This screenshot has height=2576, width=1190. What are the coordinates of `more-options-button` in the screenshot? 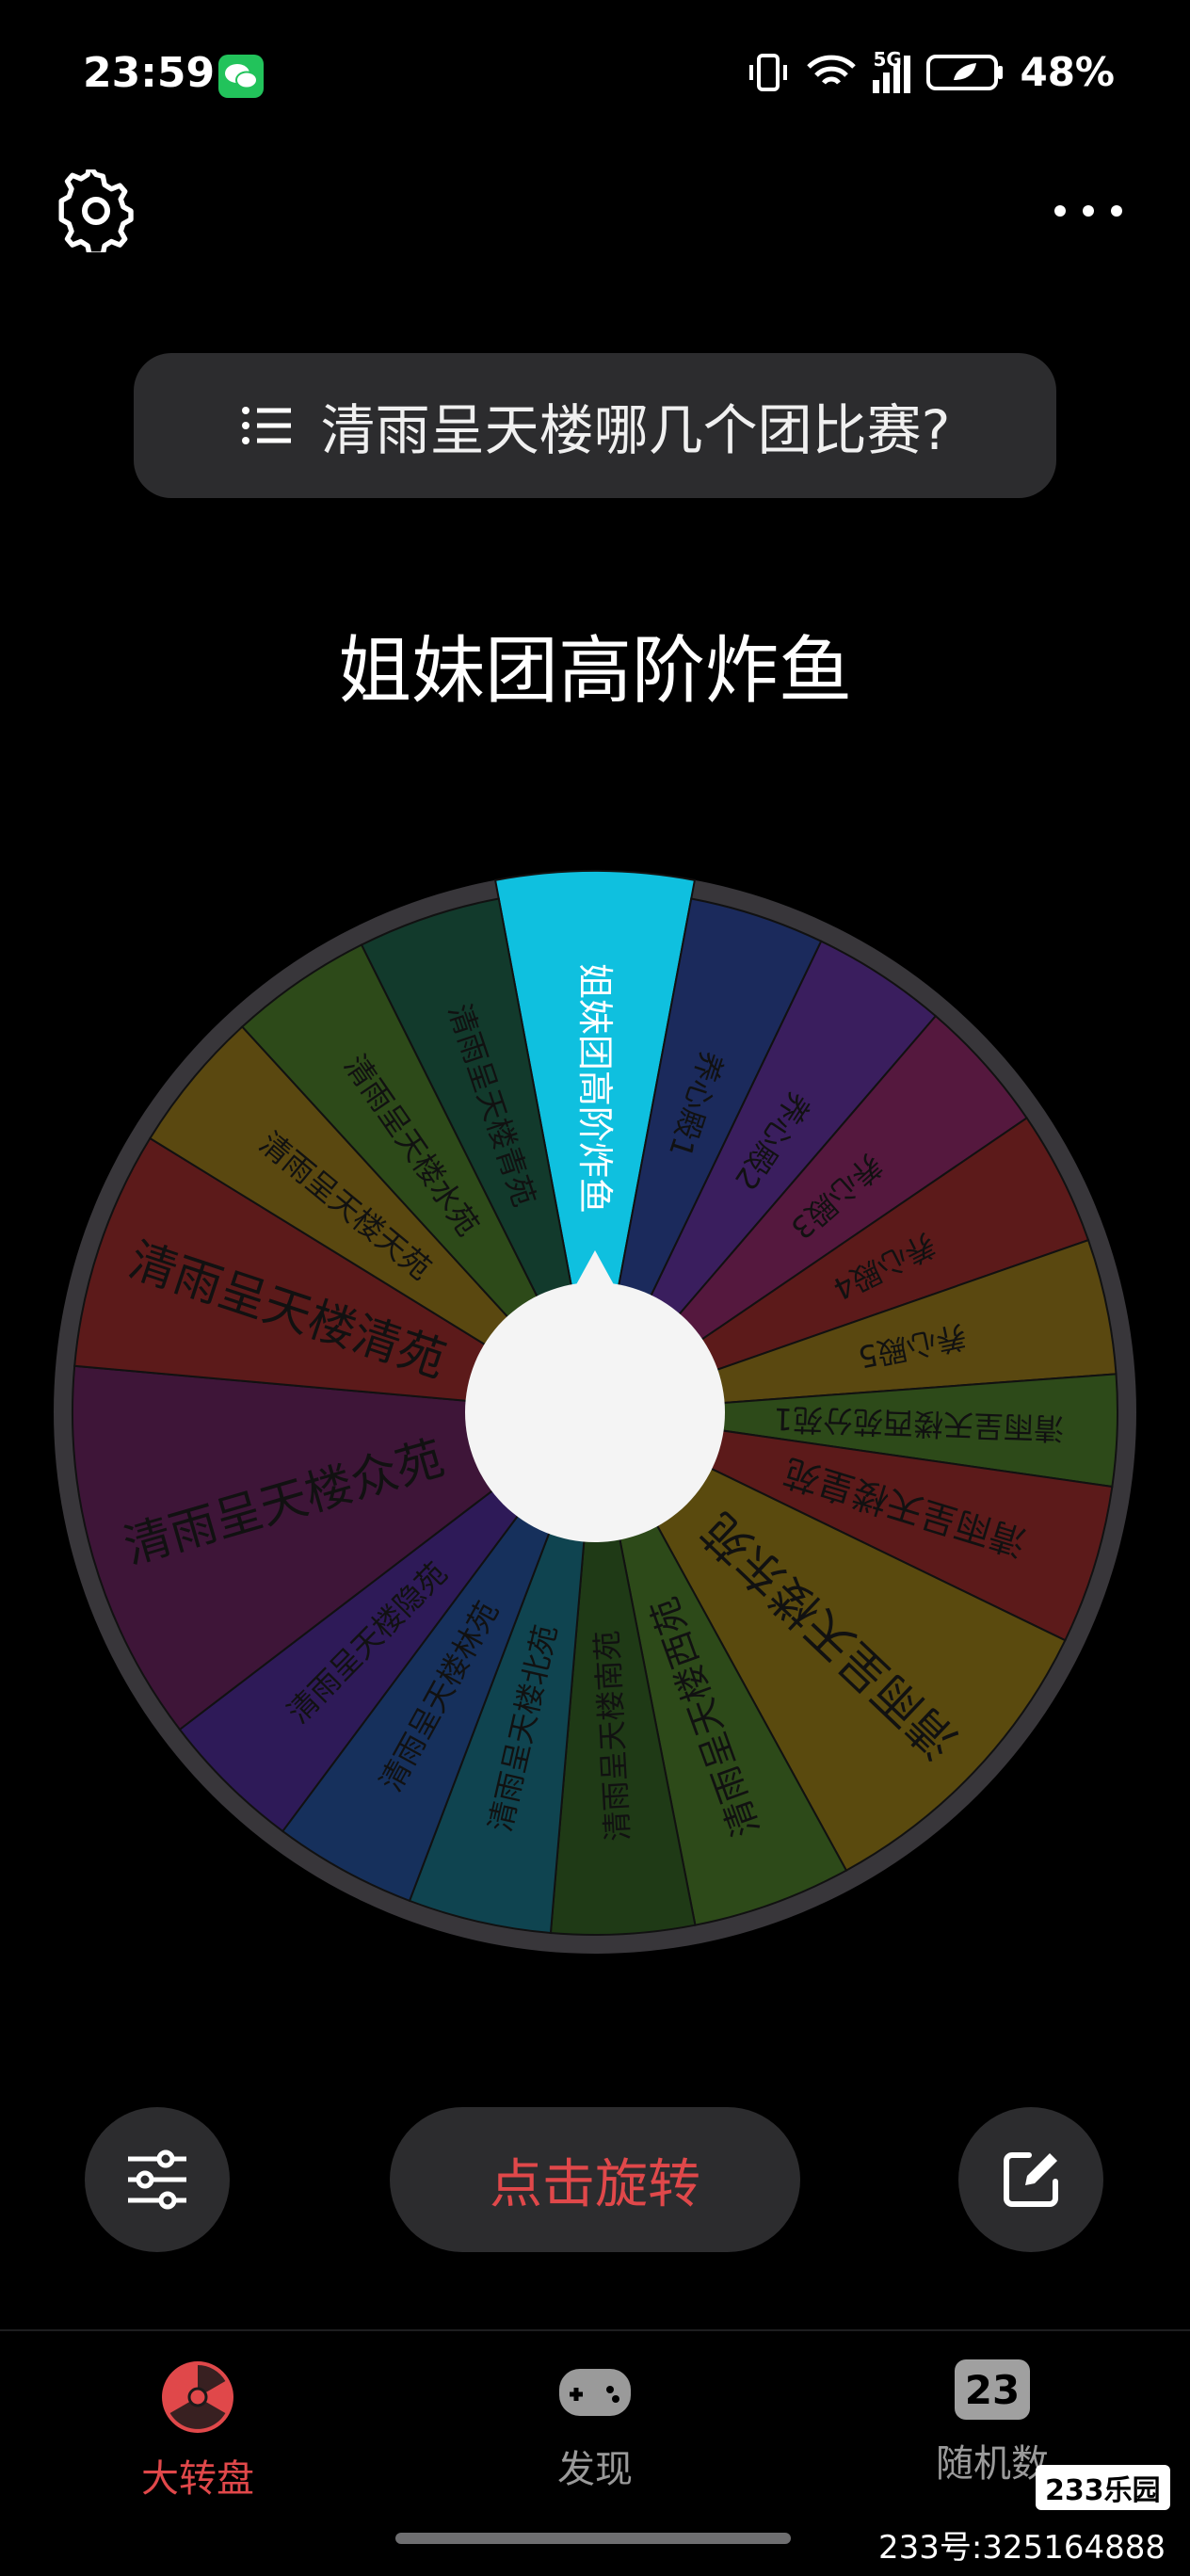 It's located at (1088, 210).